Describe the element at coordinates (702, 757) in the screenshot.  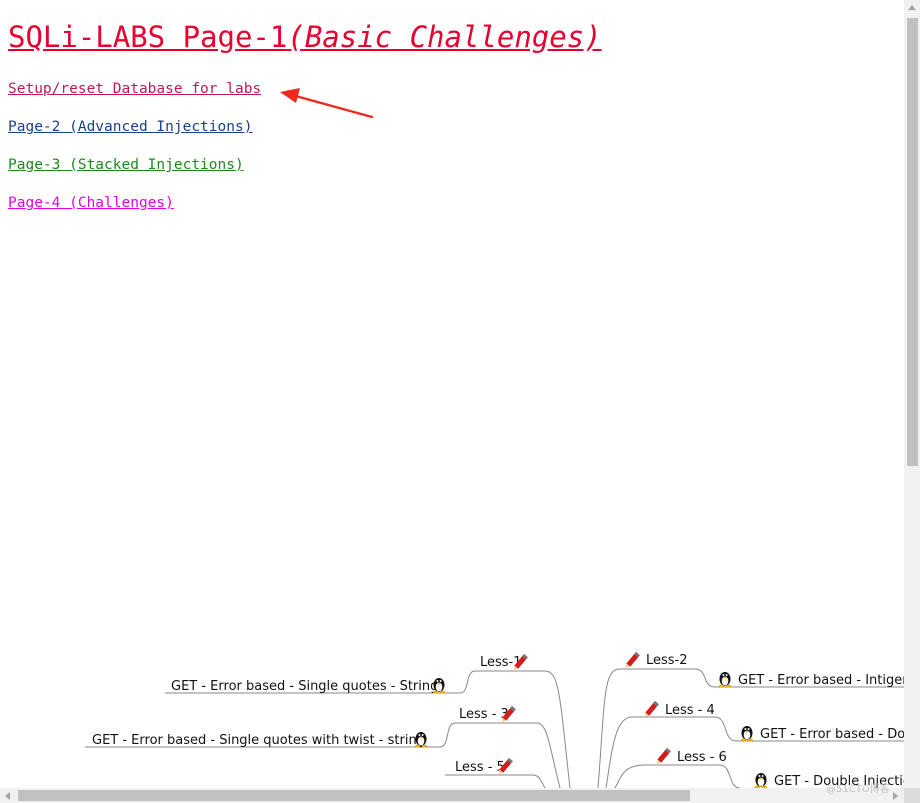
I see `mindmap-node-less-6: Less - 6` at that location.